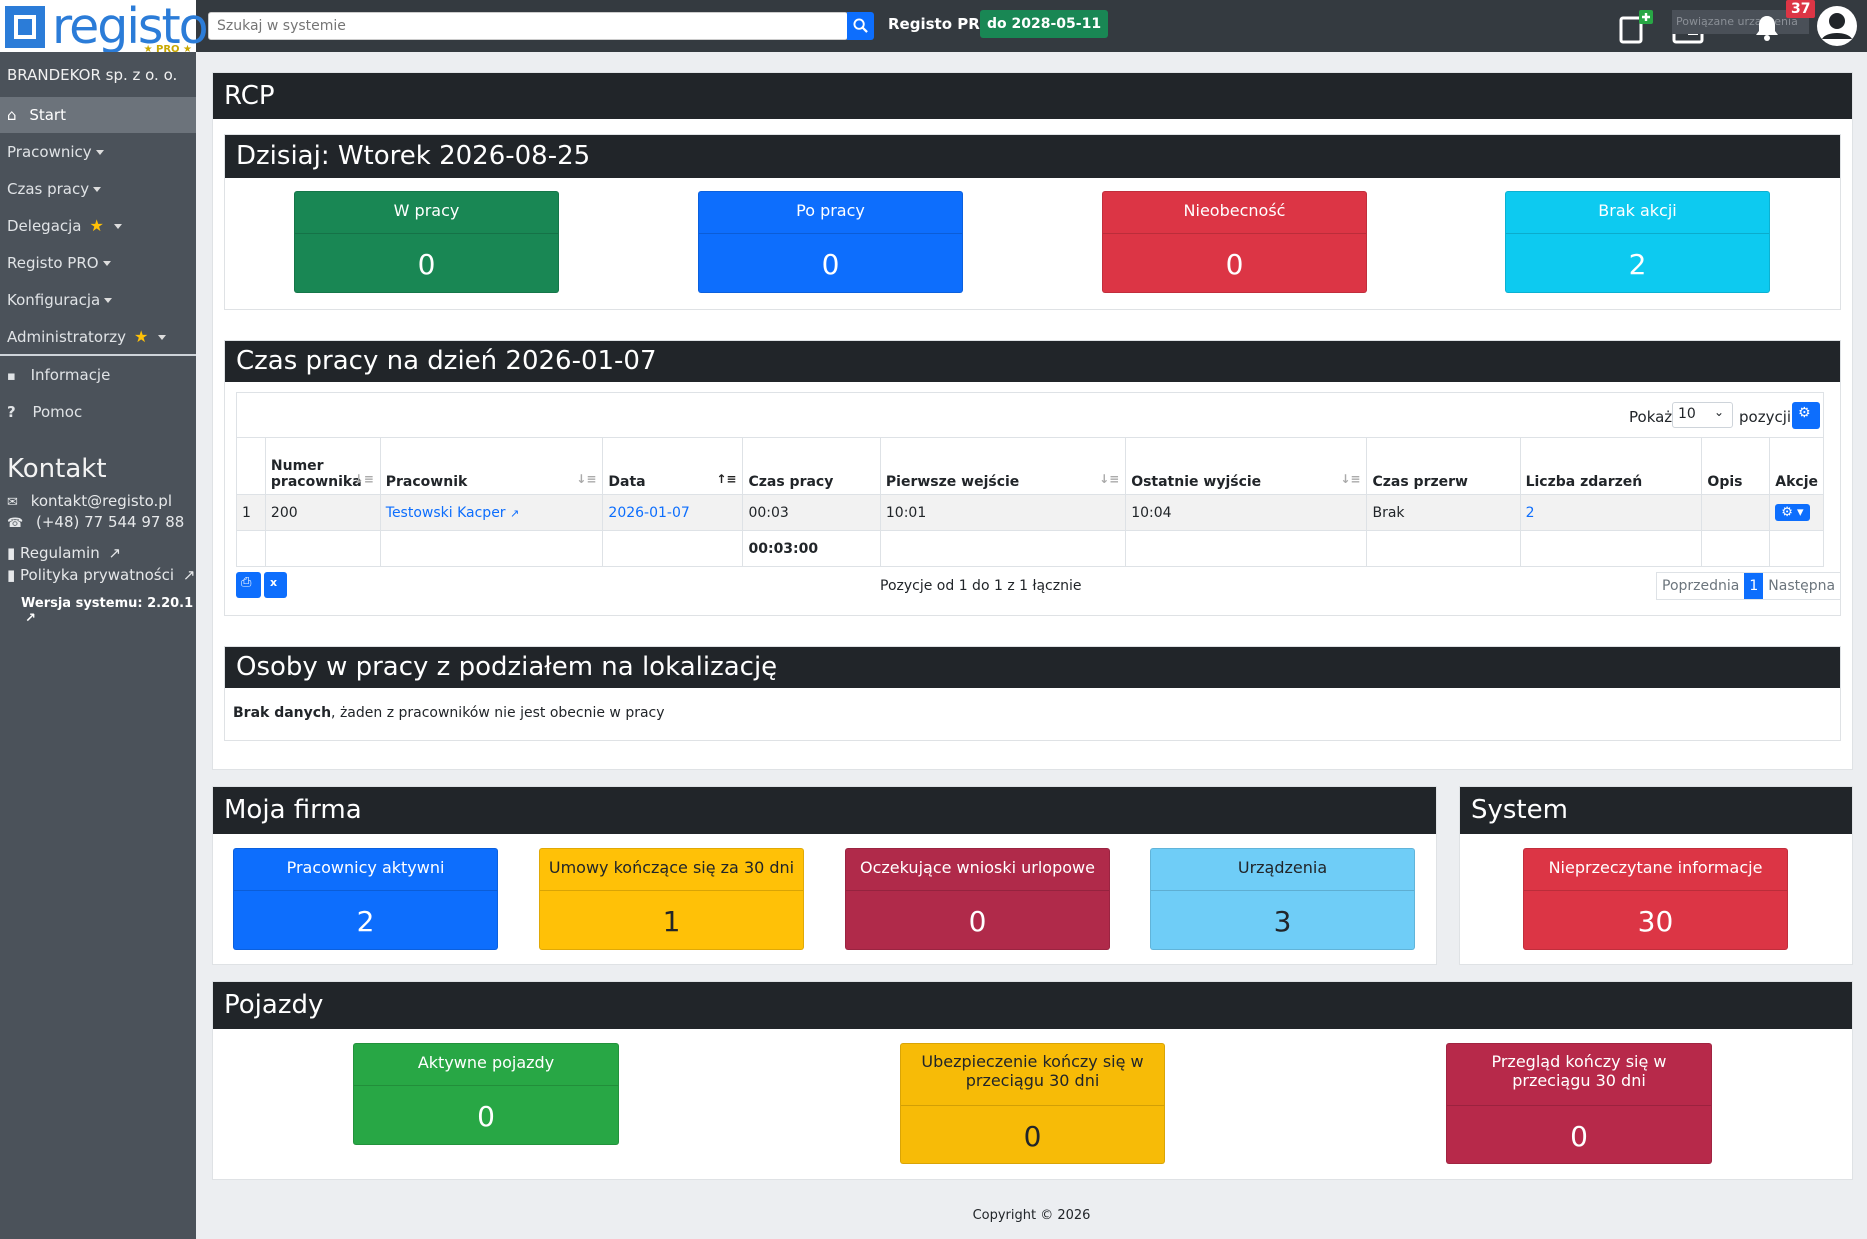 The width and height of the screenshot is (1867, 1239). I want to click on card-po-pracy: Po pracy 0, so click(830, 242).